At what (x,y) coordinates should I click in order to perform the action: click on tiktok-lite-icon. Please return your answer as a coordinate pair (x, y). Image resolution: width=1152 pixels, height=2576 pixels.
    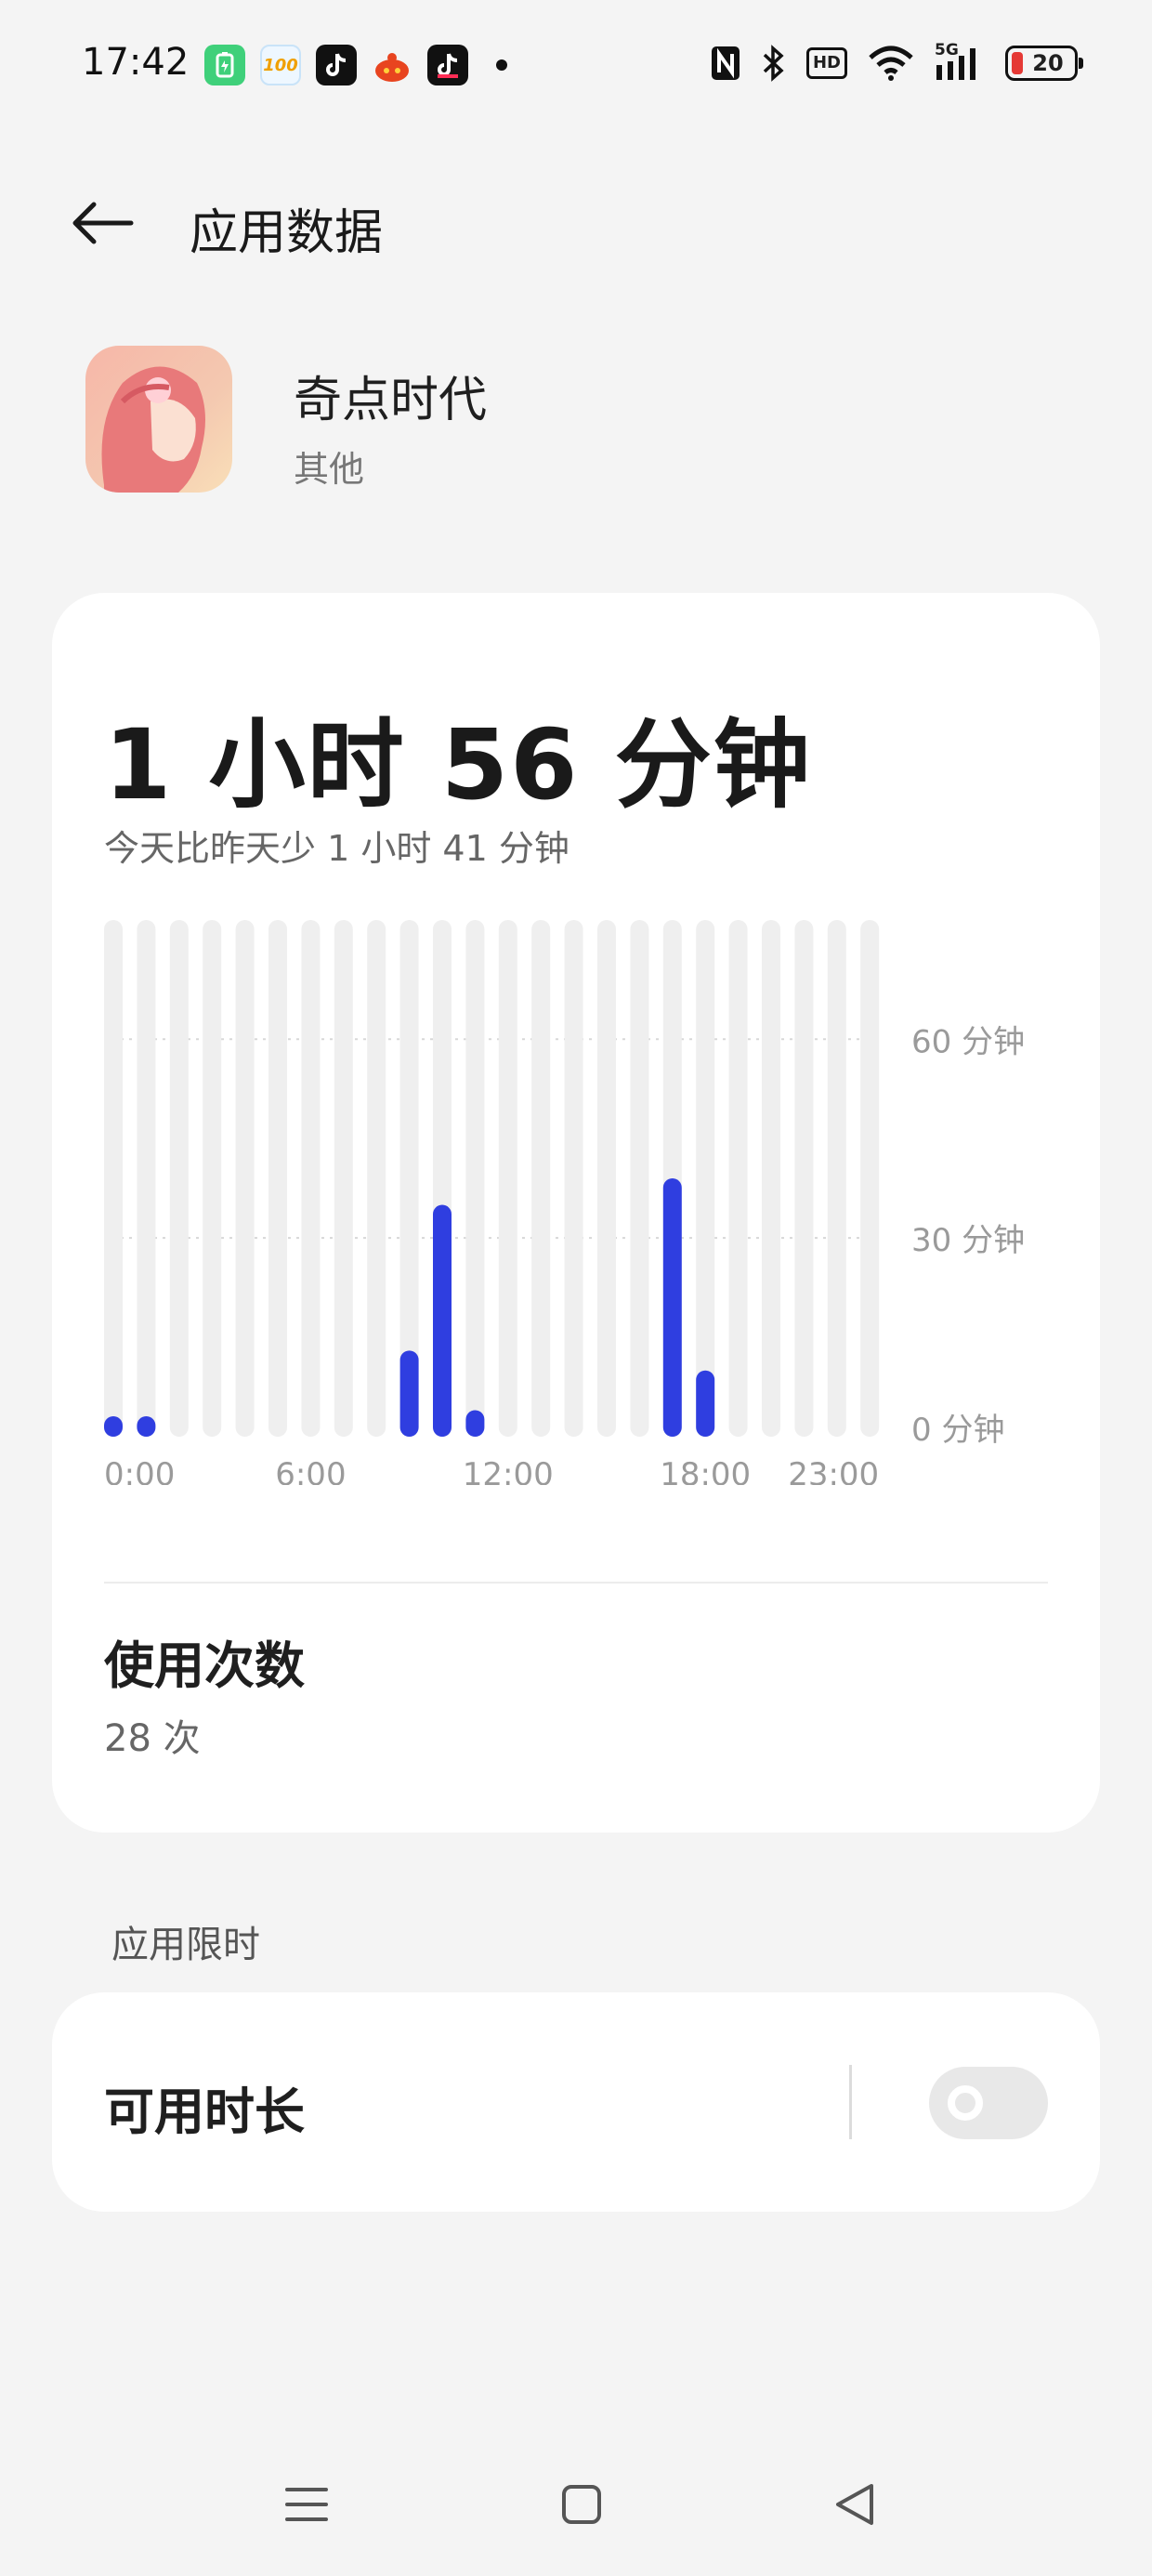
    Looking at the image, I should click on (447, 65).